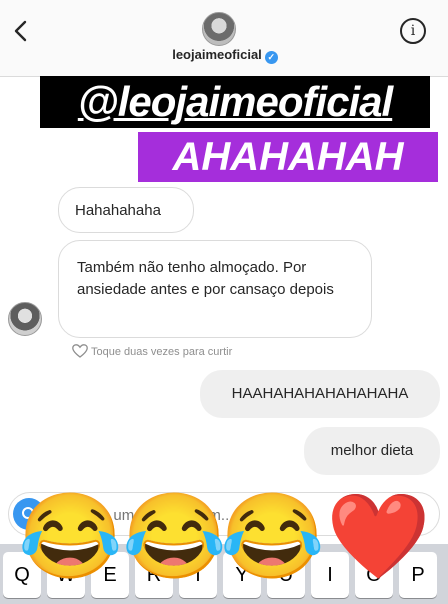 This screenshot has width=448, height=604. I want to click on sender-avatar, so click(25, 319).